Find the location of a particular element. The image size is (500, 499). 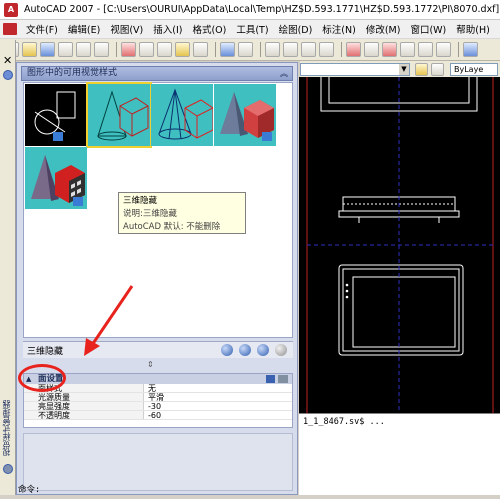

swatch-conceptual is located at coordinates (245, 115).